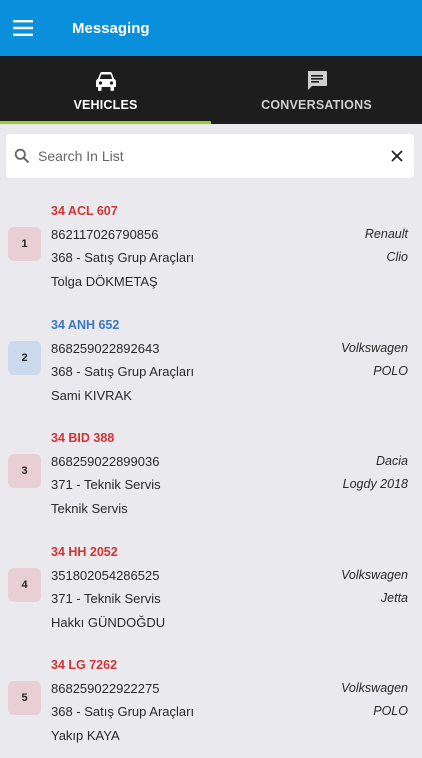 This screenshot has width=422, height=758. What do you see at coordinates (84, 551) in the screenshot?
I see `vehicle-plate: 34 HH 2052` at bounding box center [84, 551].